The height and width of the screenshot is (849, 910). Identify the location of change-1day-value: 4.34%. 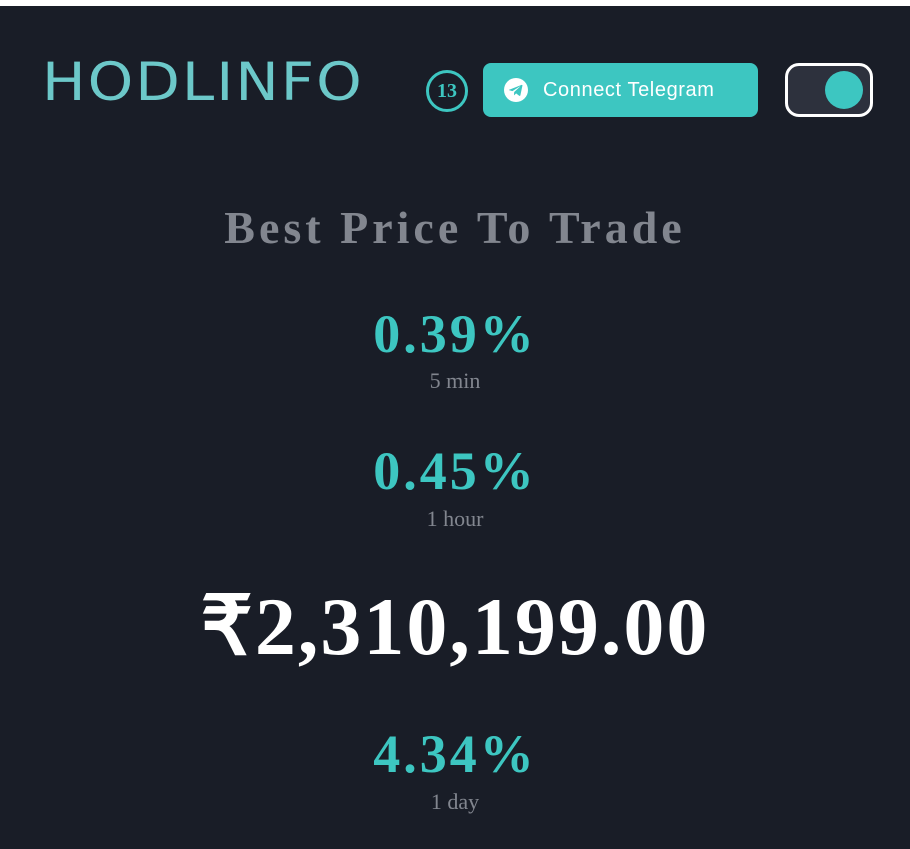
(455, 754).